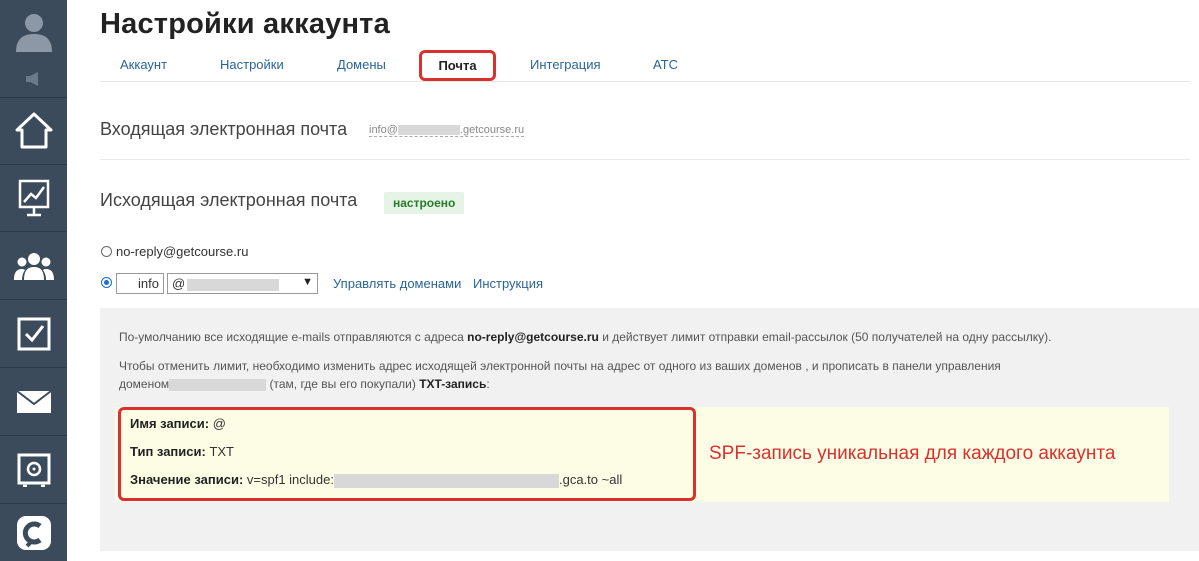 This screenshot has width=1199, height=561. I want to click on info-txt-record-label: TXT-запись, so click(453, 384).